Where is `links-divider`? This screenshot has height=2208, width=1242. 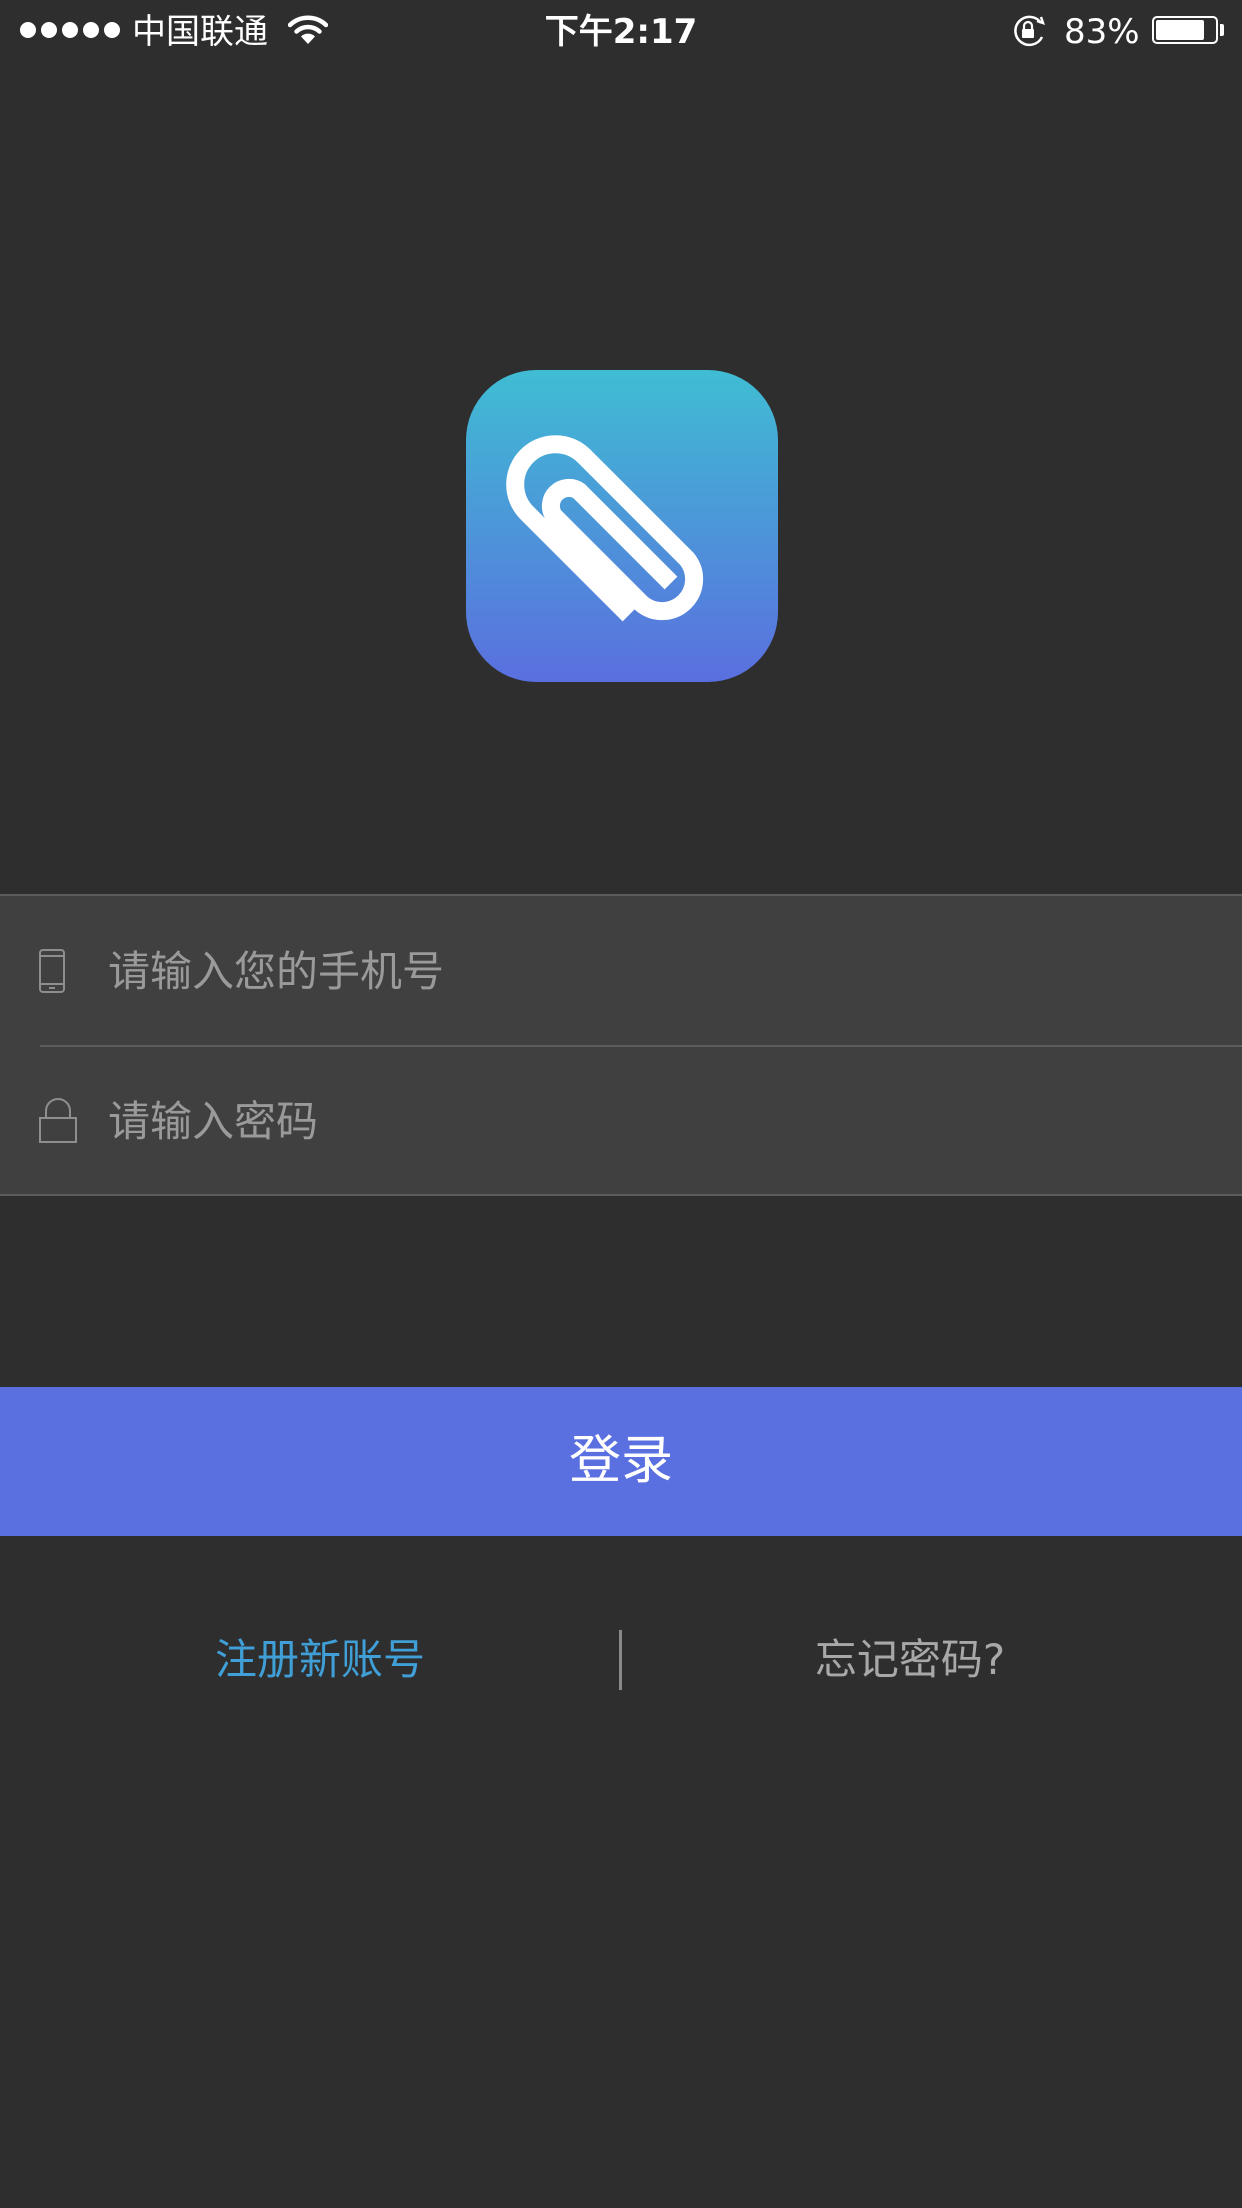 links-divider is located at coordinates (620, 1660).